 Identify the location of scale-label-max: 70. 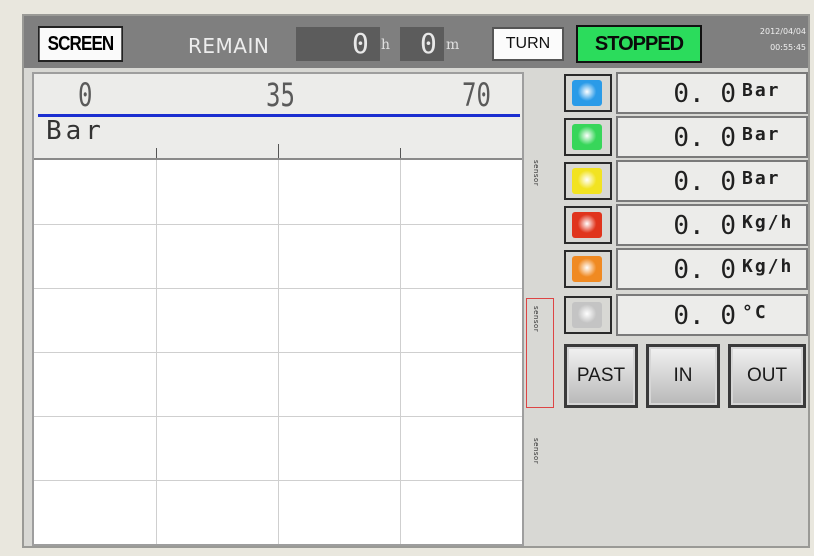
(476, 95).